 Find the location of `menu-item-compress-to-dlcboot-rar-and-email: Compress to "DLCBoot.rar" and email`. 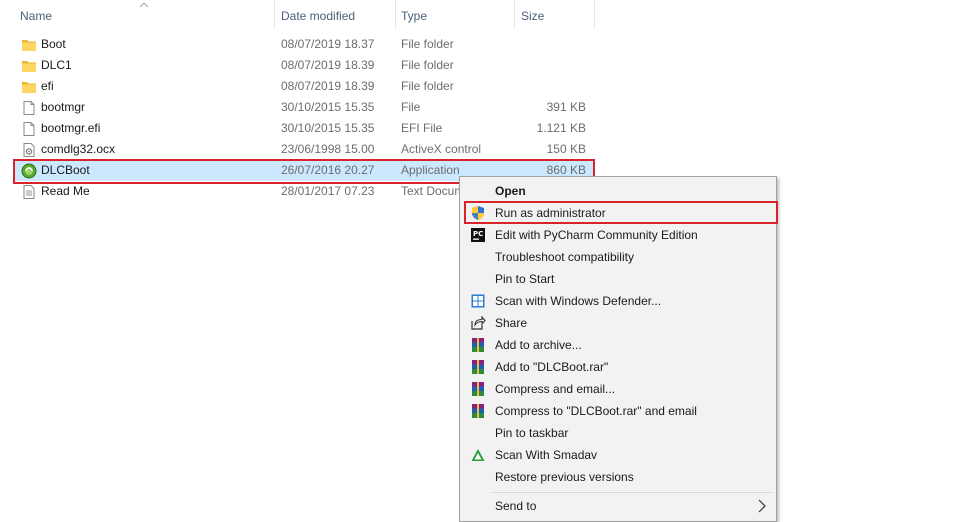

menu-item-compress-to-dlcboot-rar-and-email: Compress to "DLCBoot.rar" and email is located at coordinates (618, 411).